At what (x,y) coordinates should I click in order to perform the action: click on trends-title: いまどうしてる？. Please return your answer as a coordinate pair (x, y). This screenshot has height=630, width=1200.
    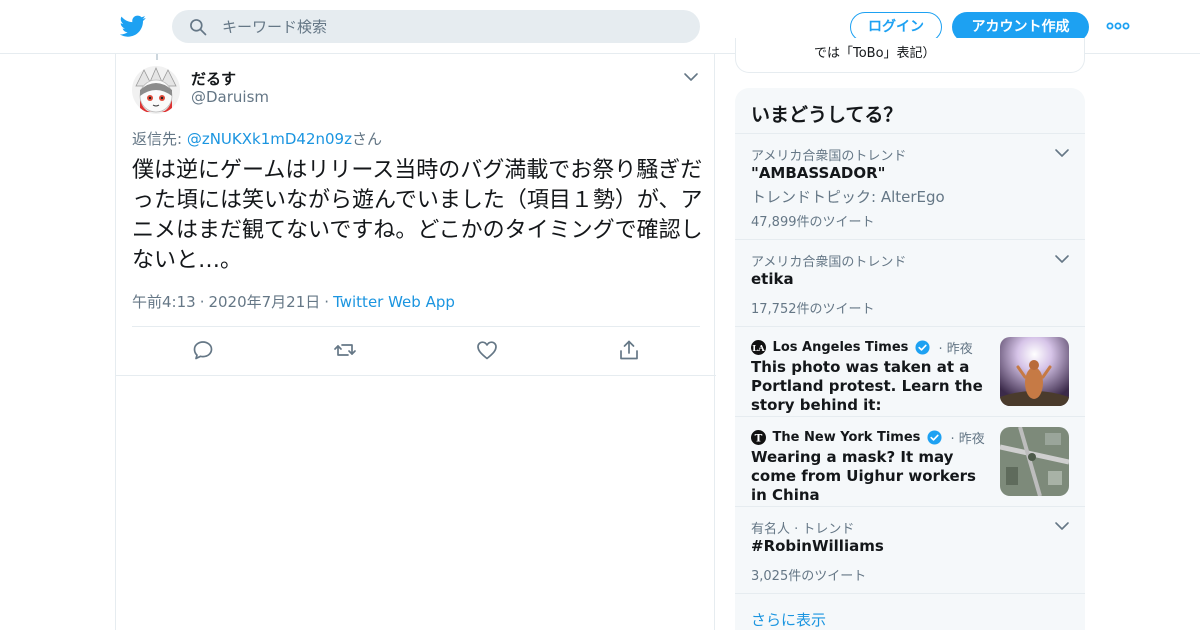
    Looking at the image, I should click on (827, 115).